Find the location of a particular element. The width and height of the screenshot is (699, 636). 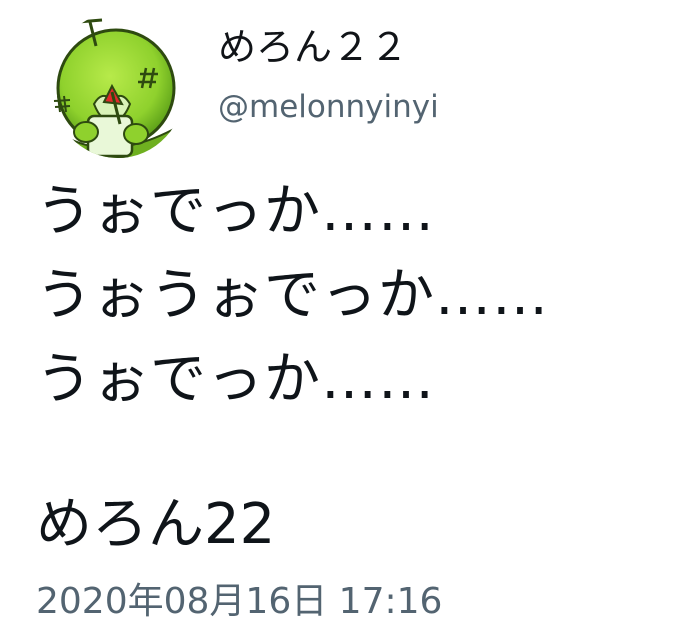

tweet-signature: めろん22 is located at coordinates (156, 524).